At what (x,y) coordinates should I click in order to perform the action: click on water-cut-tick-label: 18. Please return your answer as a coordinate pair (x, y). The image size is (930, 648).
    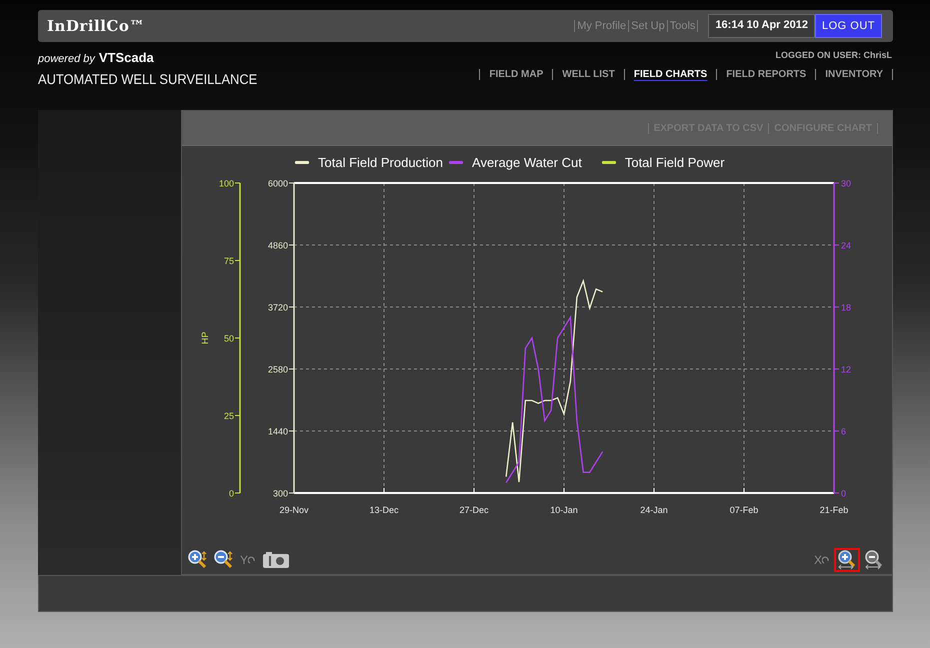
    Looking at the image, I should click on (846, 307).